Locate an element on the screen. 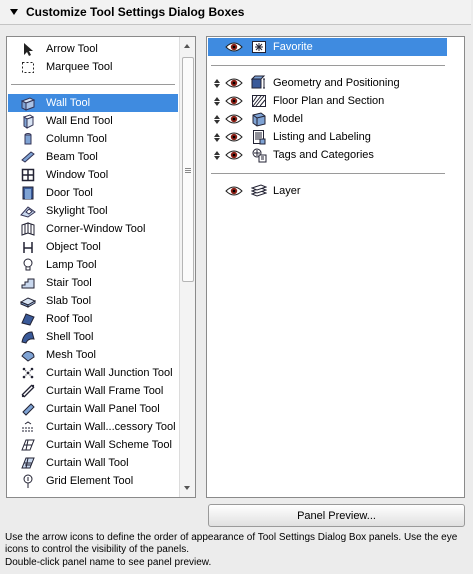  tool-label: Beam Tool is located at coordinates (72, 157).